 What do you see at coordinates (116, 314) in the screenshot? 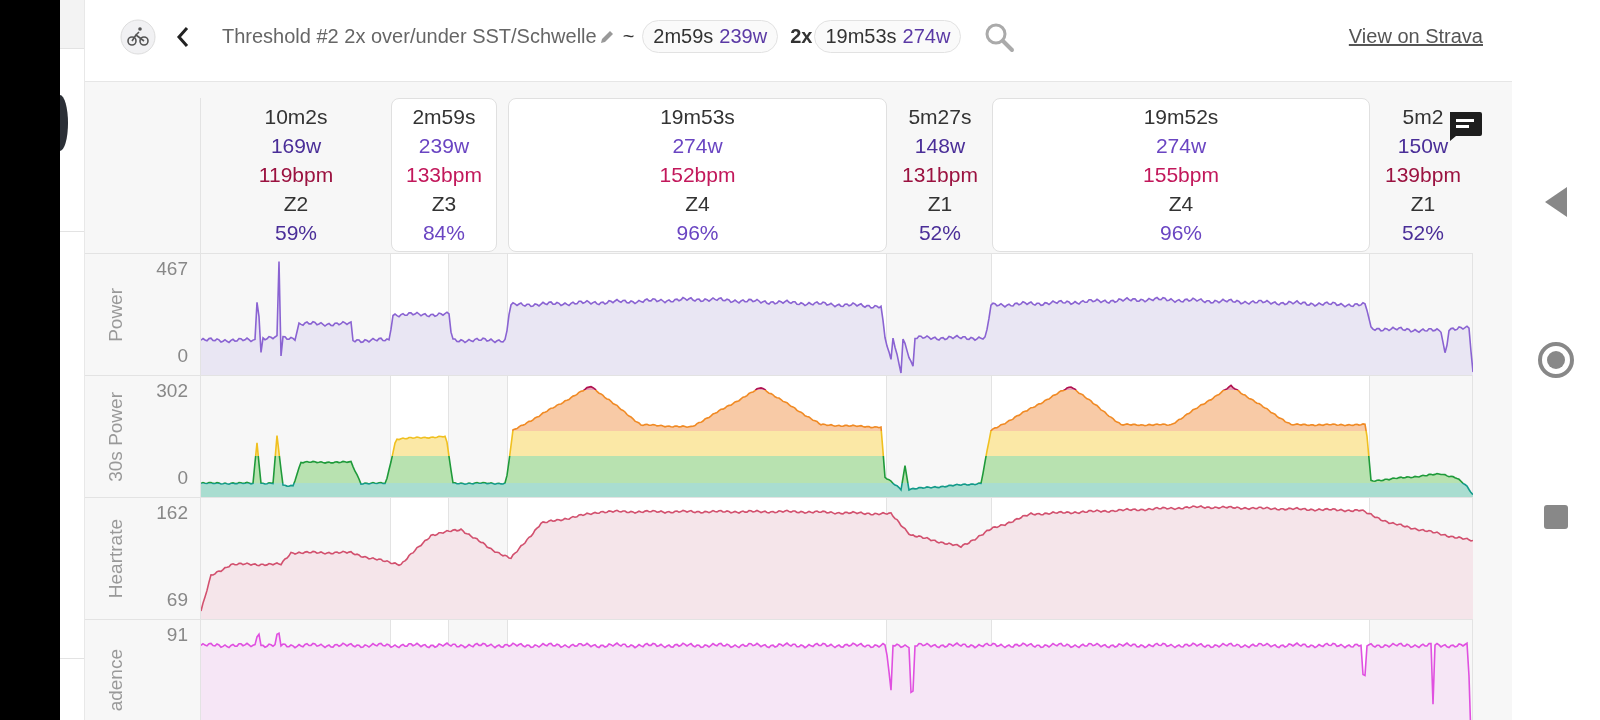
I see `axis-label: Power` at bounding box center [116, 314].